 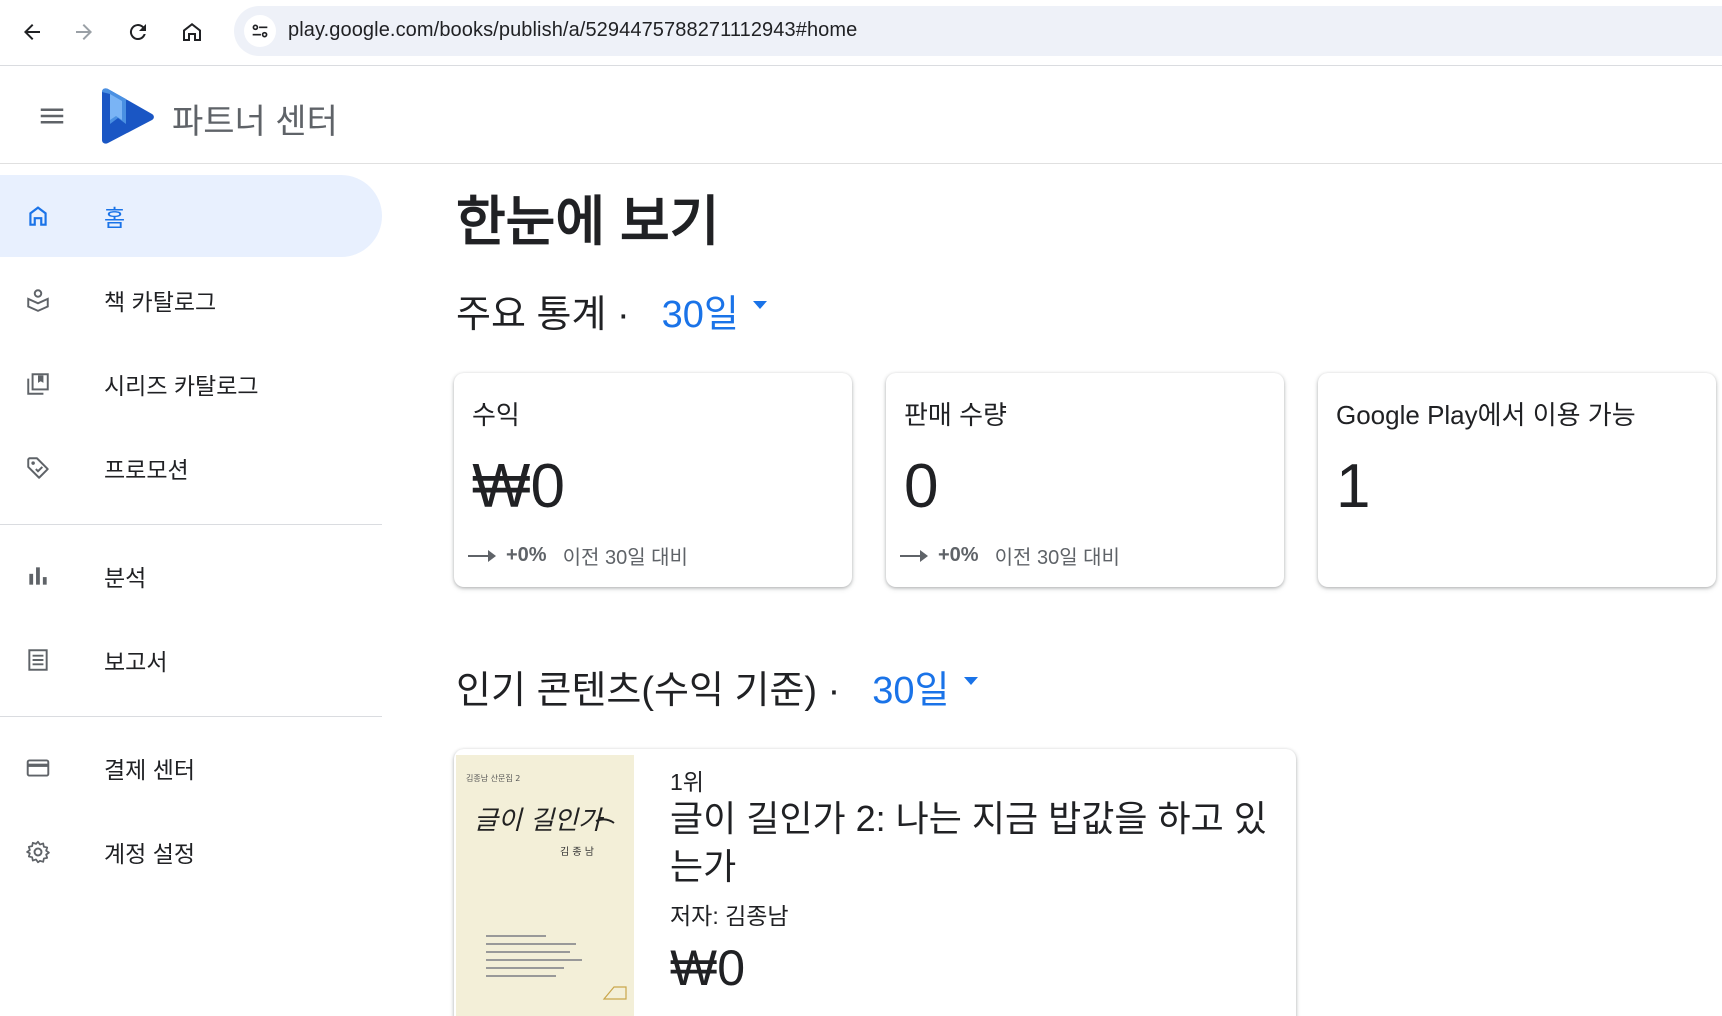 What do you see at coordinates (38, 468) in the screenshot?
I see `tag-icon` at bounding box center [38, 468].